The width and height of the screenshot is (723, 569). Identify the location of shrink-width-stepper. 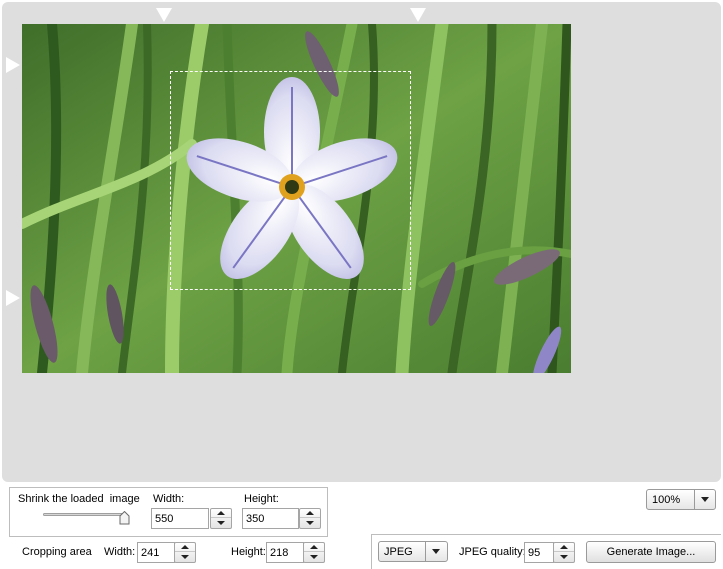
(192, 518).